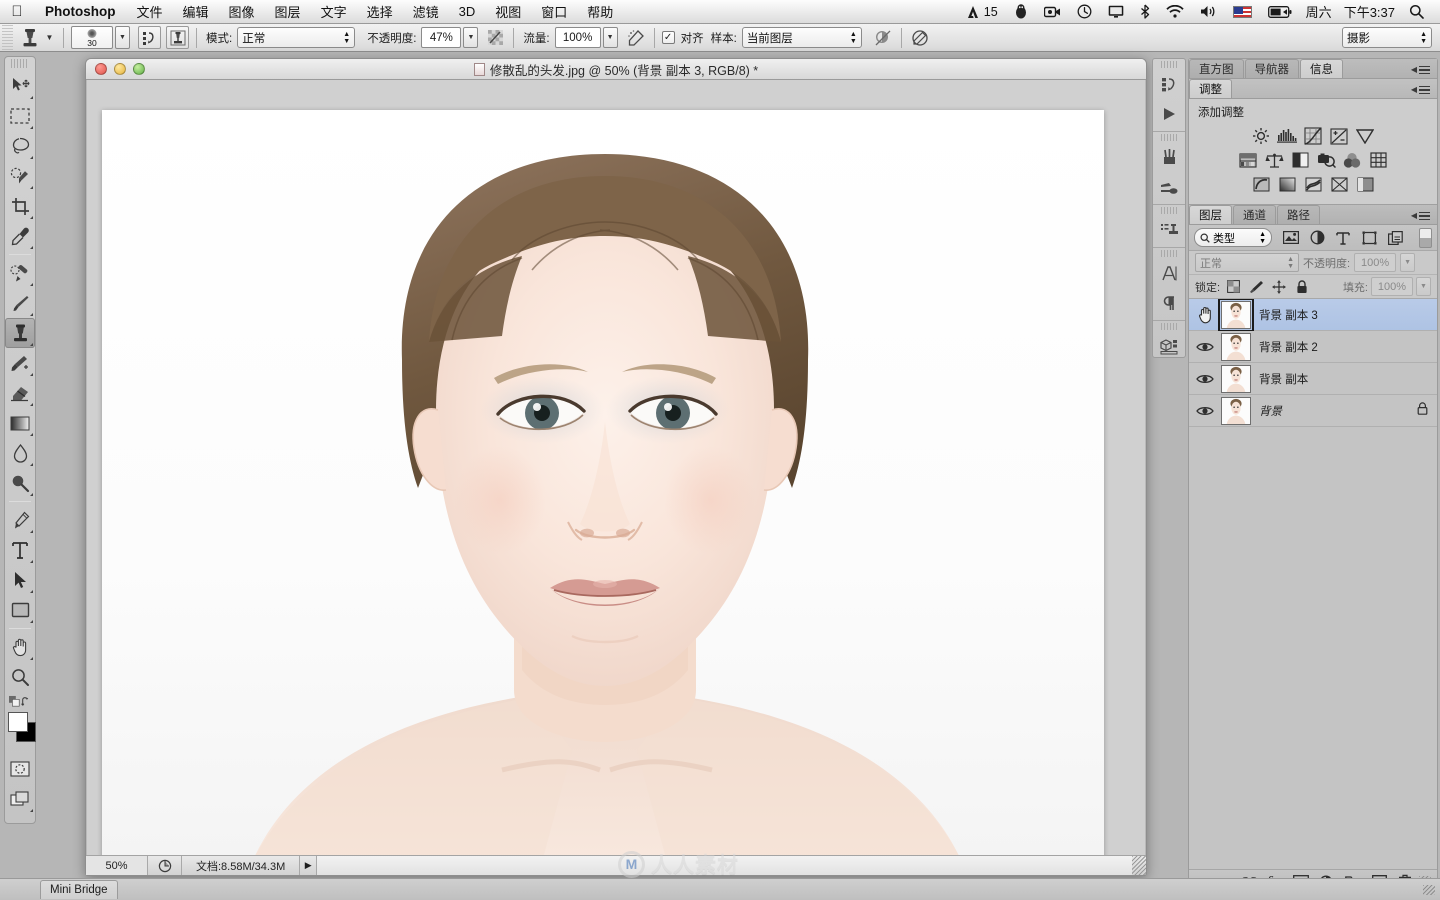 The image size is (1440, 900). What do you see at coordinates (600, 11) in the screenshot?
I see `menu-help: 帮助` at bounding box center [600, 11].